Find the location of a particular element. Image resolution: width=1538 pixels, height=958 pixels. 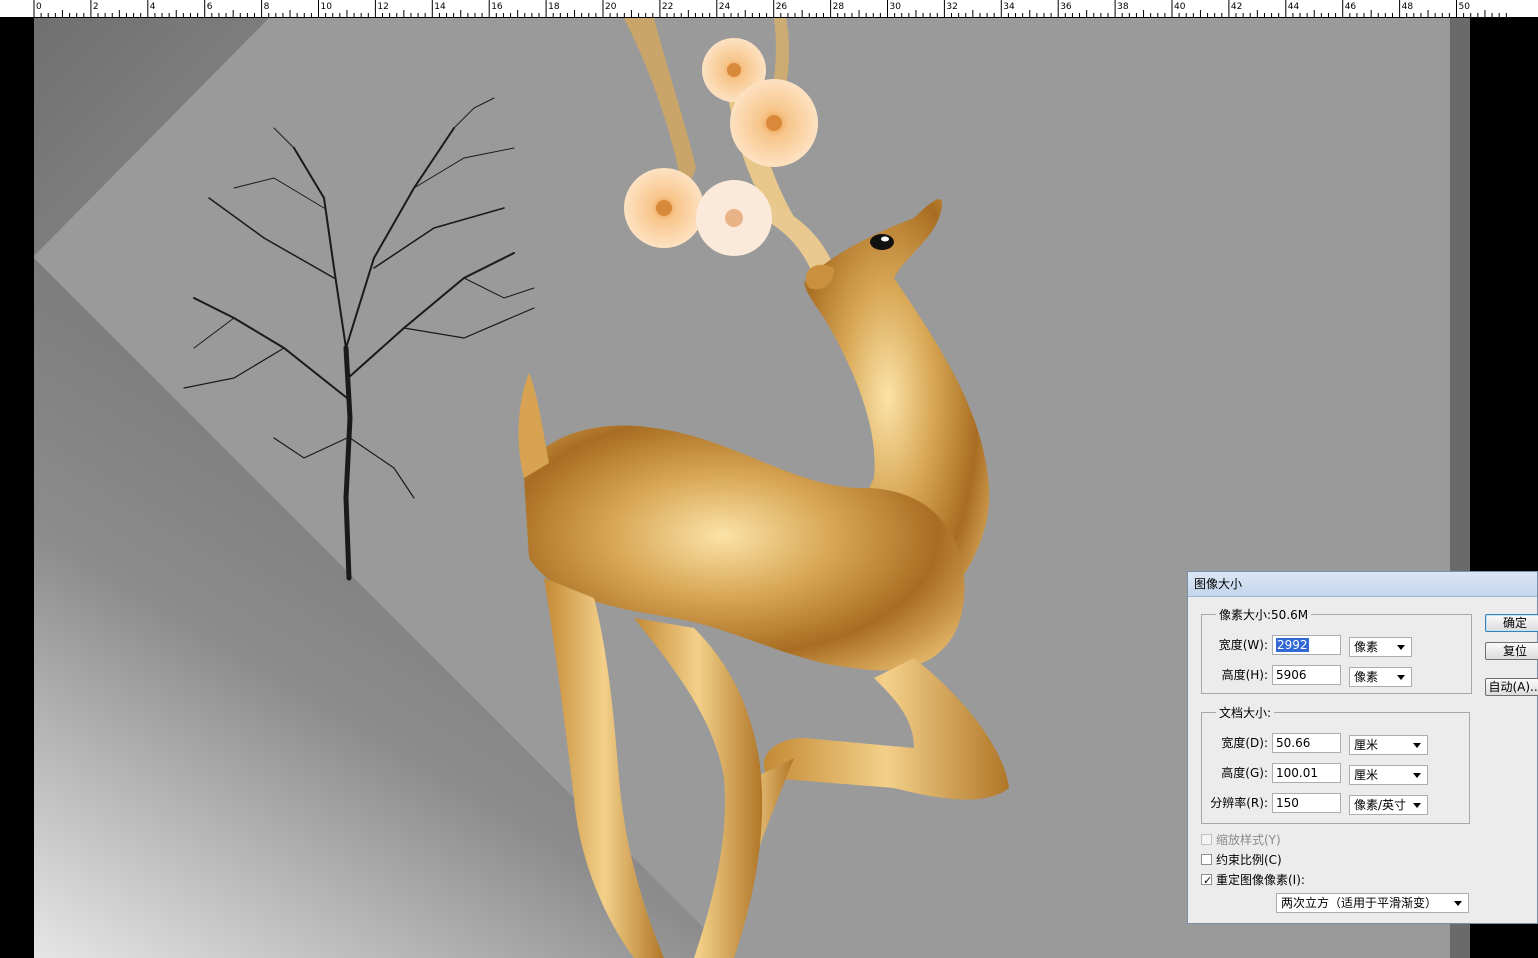

ruler-end is located at coordinates (1524, 8).